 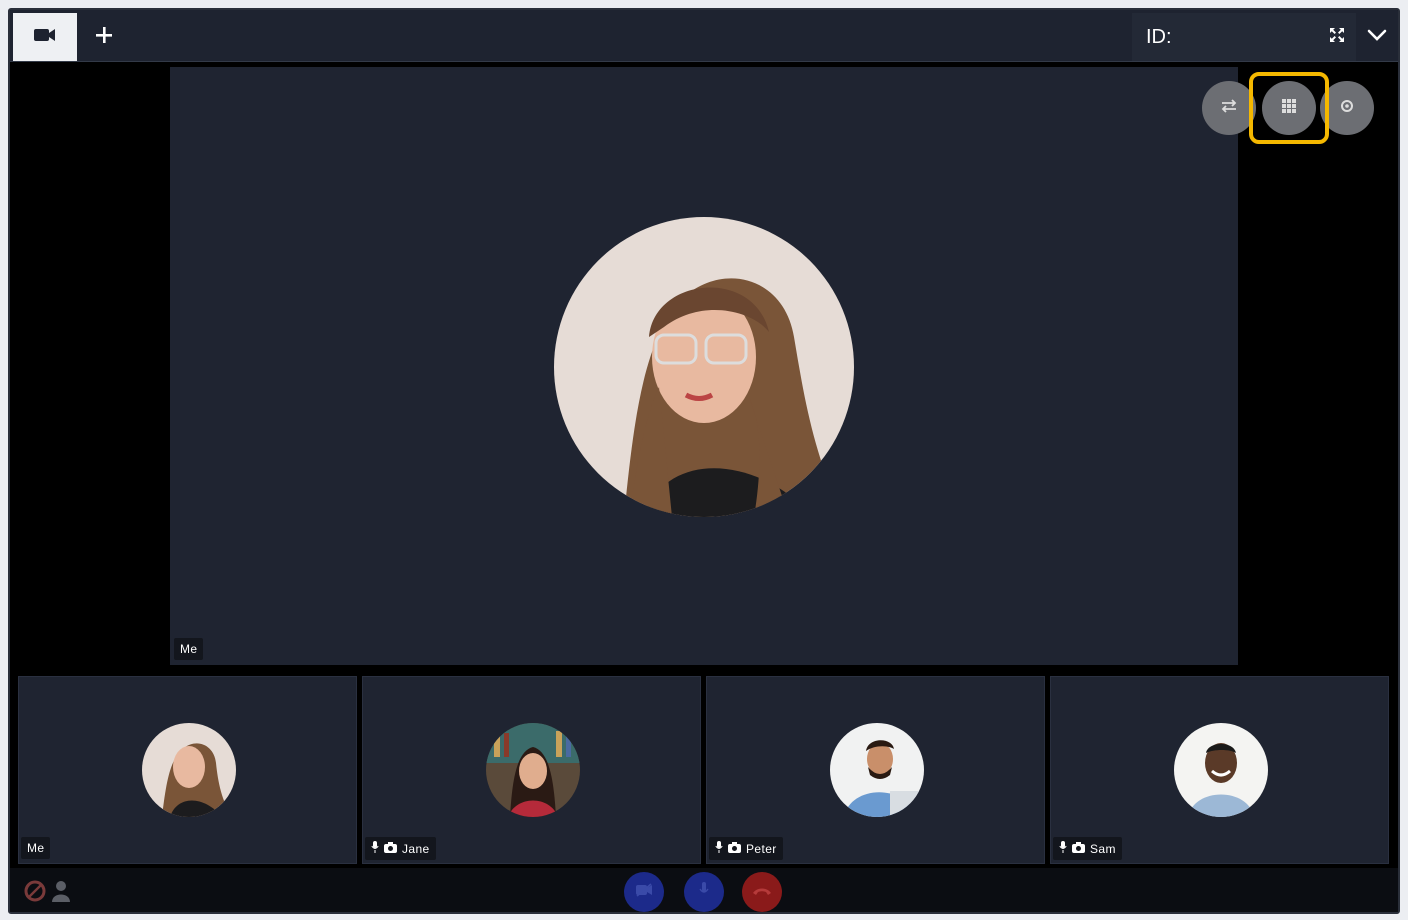 I want to click on participant-name: Peter, so click(x=746, y=848).